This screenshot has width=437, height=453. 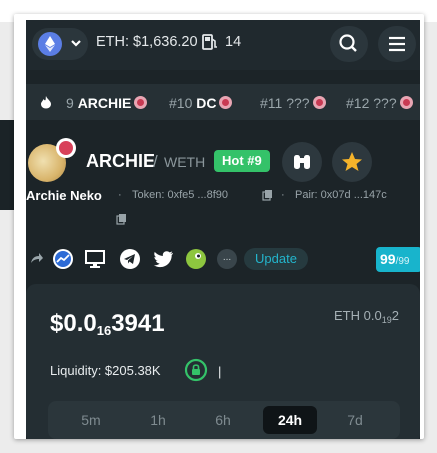 I want to click on token-symbol: ARCHIE, so click(x=121, y=161).